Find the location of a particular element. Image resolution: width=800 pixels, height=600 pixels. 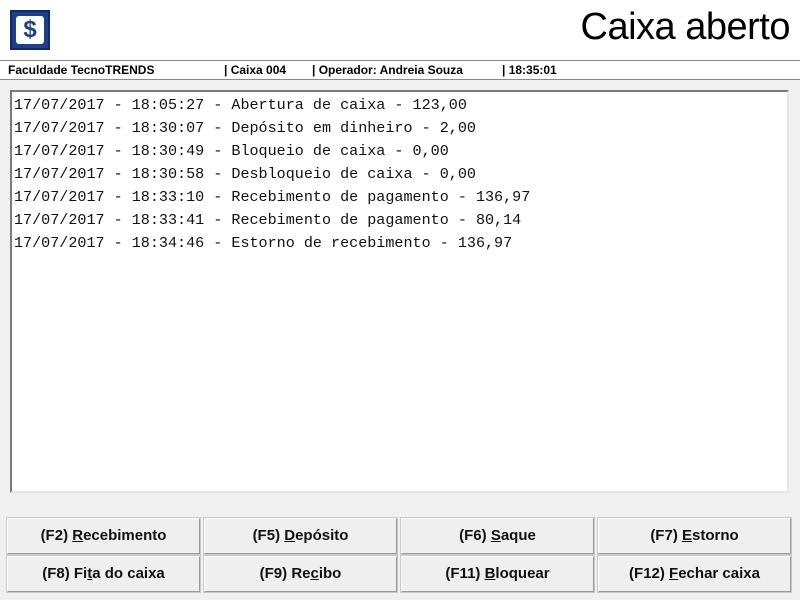

dollar-logo-icon: $ is located at coordinates (30, 30).